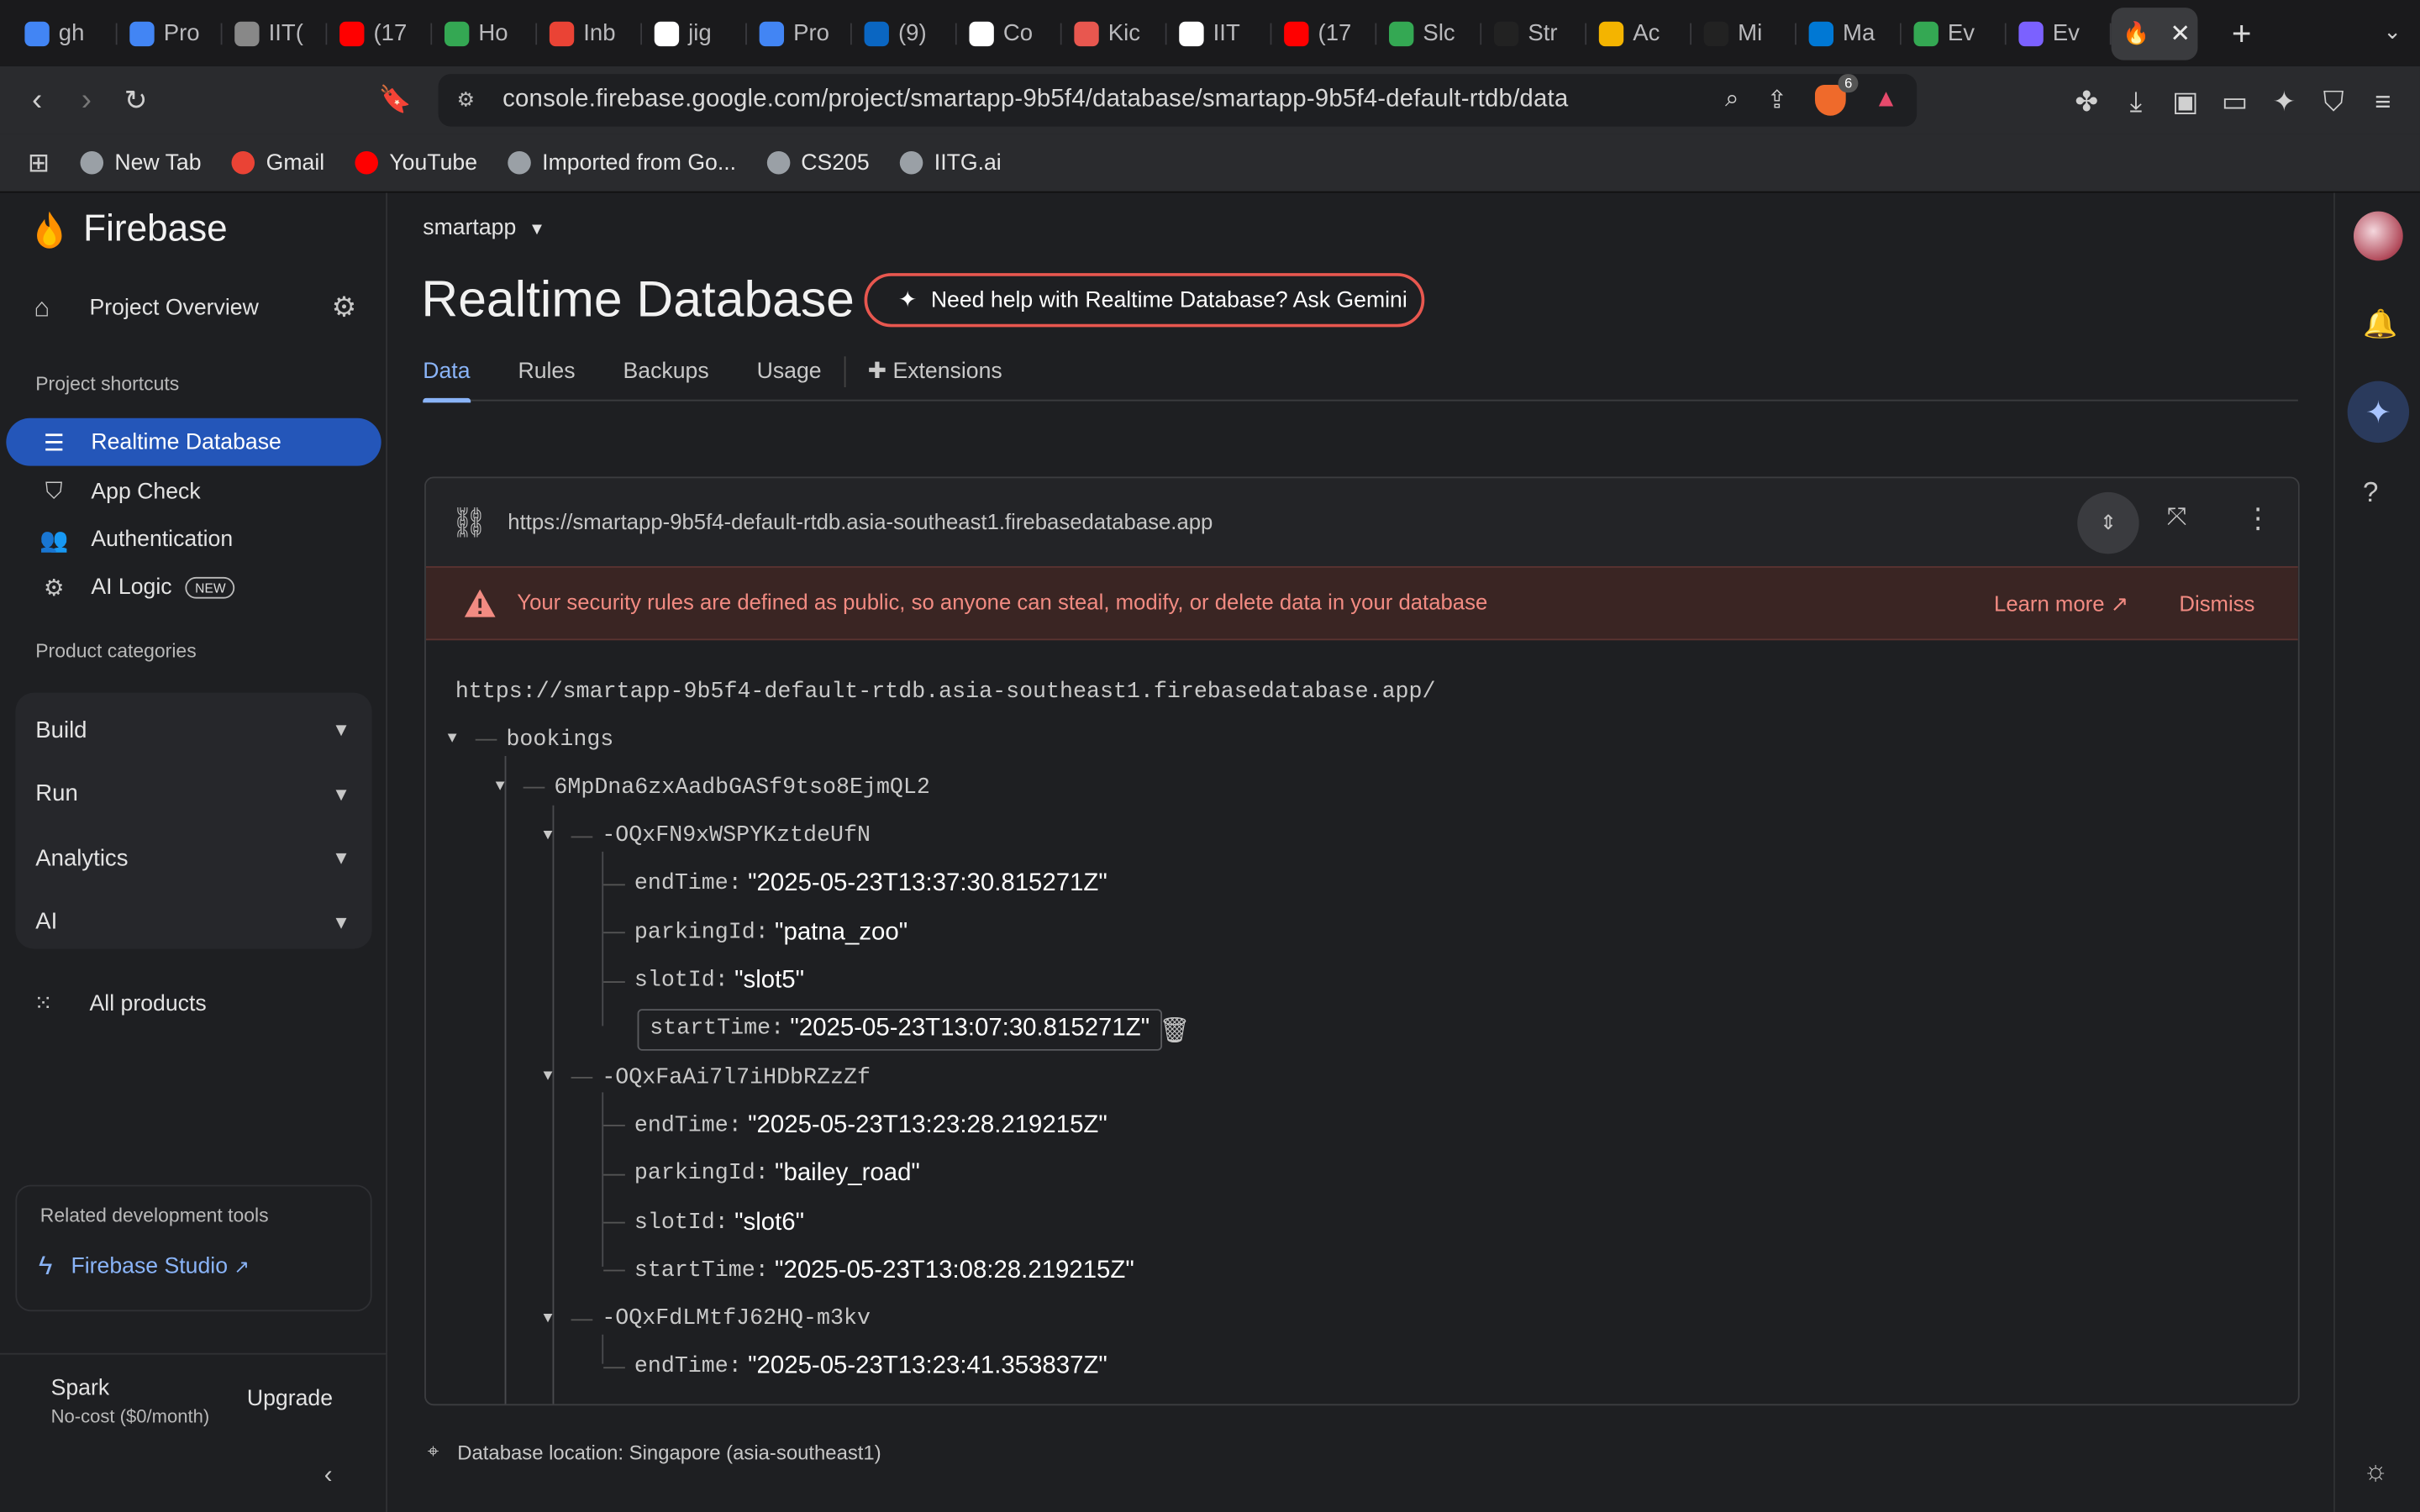 This screenshot has width=2420, height=1512. Describe the element at coordinates (193, 857) in the screenshot. I see `category-analytics: Analytics ▼` at that location.